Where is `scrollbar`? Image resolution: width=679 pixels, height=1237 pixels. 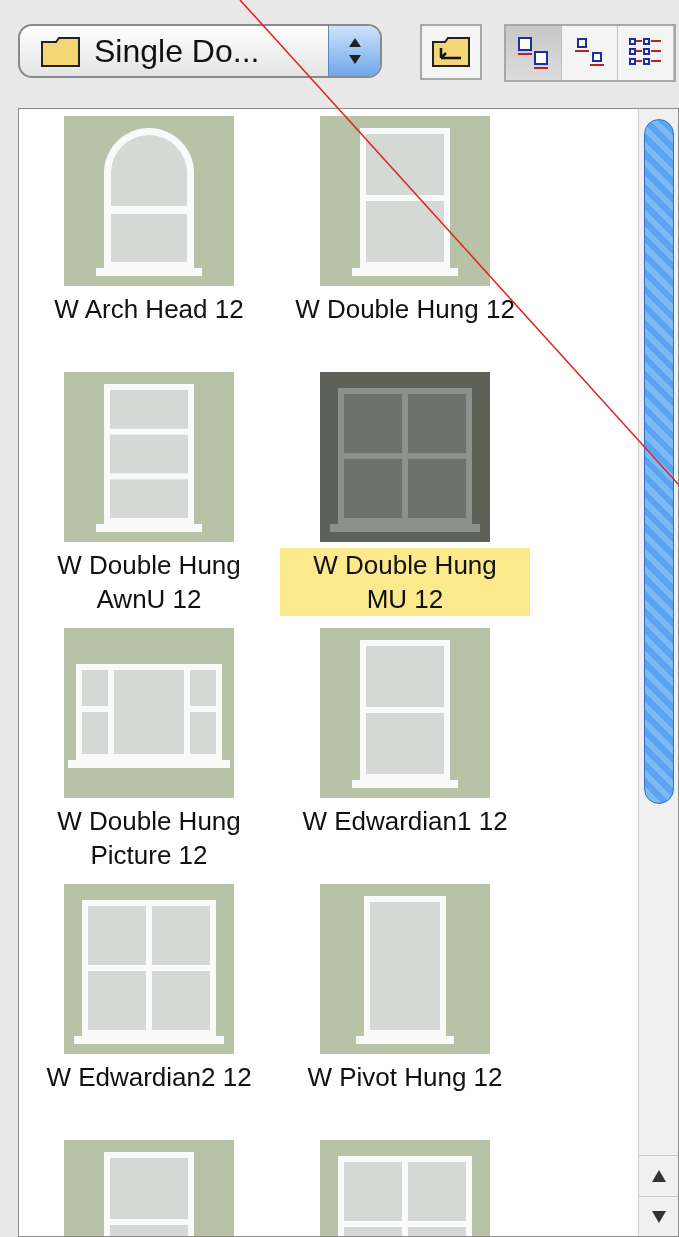
scrollbar is located at coordinates (658, 672).